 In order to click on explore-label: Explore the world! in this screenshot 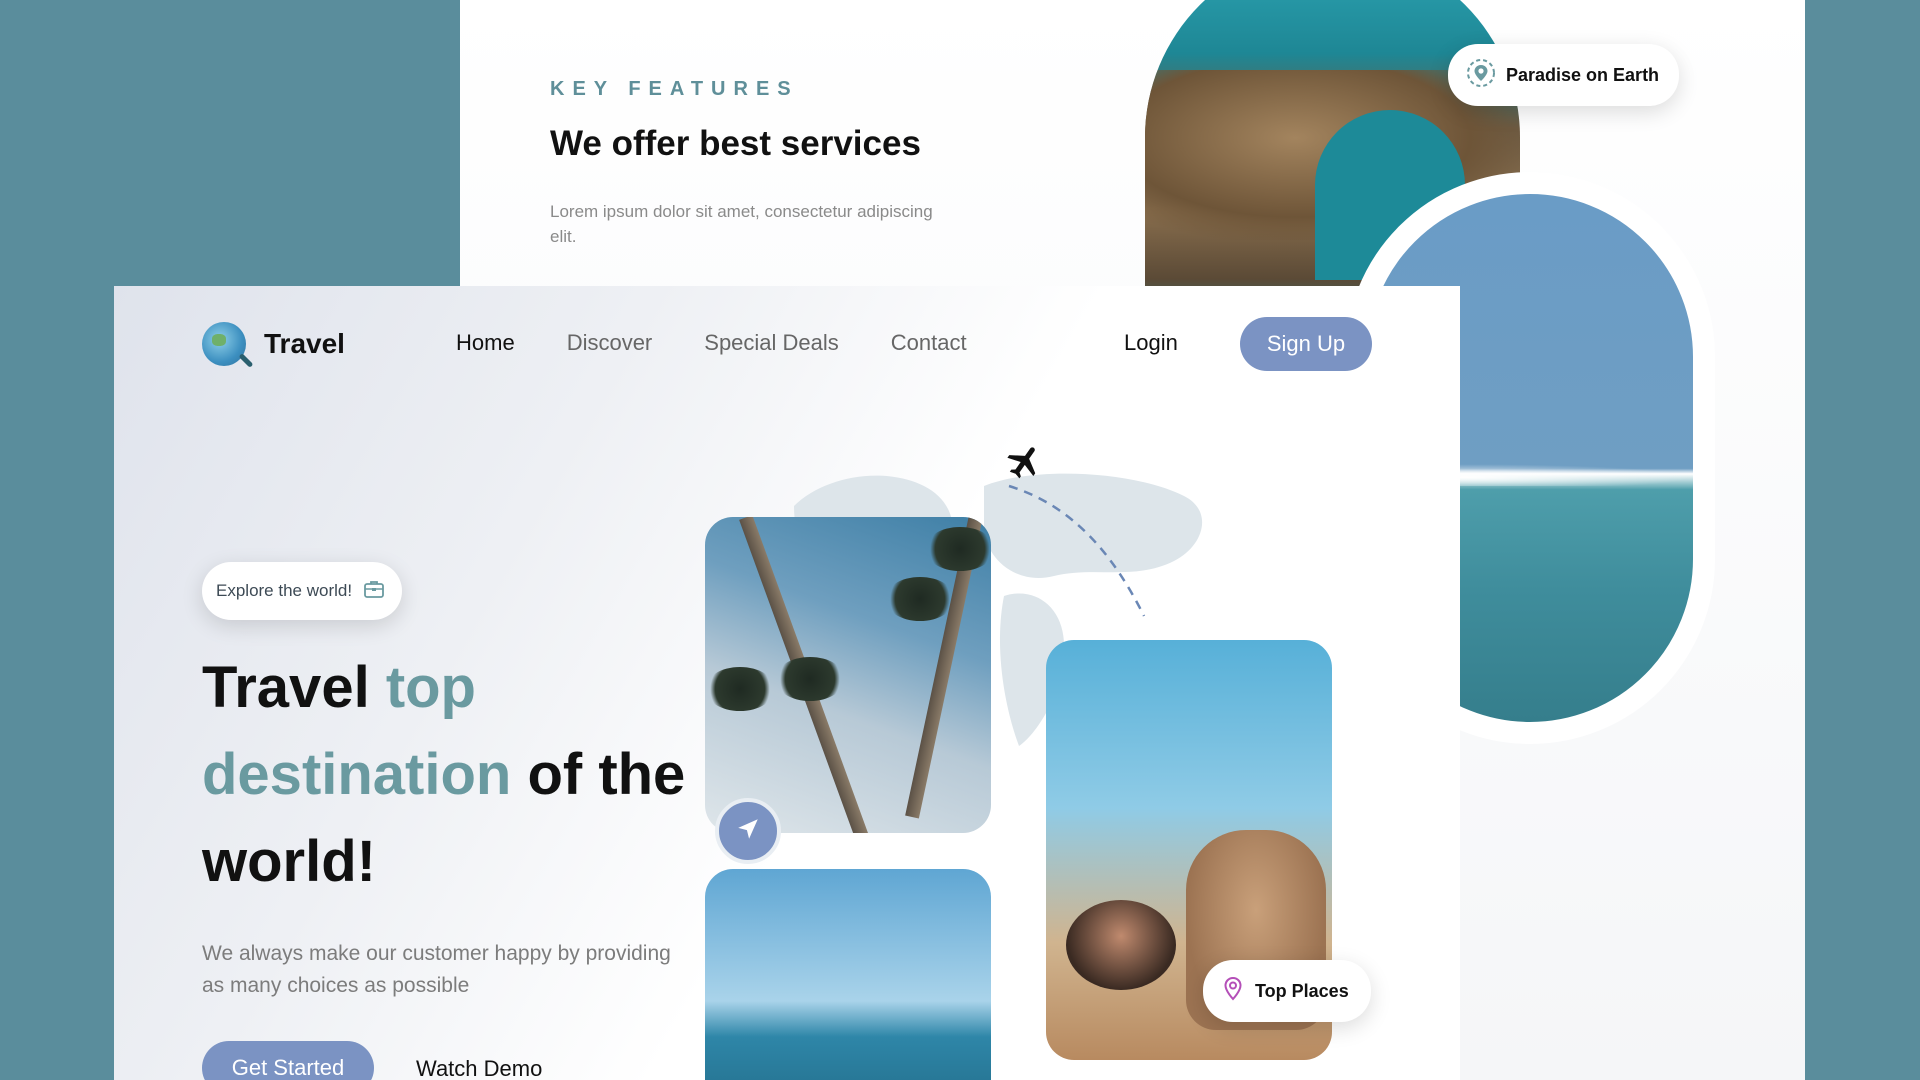, I will do `click(284, 590)`.